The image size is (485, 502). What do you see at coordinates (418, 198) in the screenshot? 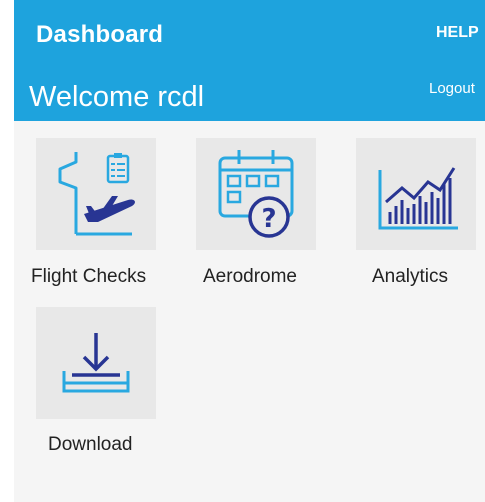
I see `analytics-chart-icon` at bounding box center [418, 198].